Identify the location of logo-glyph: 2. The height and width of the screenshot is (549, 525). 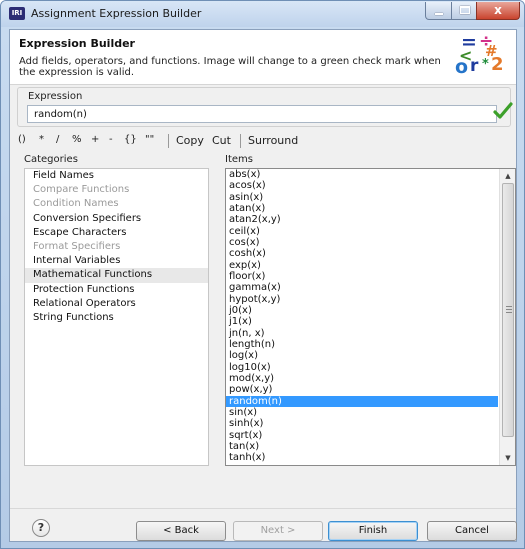
(497, 64).